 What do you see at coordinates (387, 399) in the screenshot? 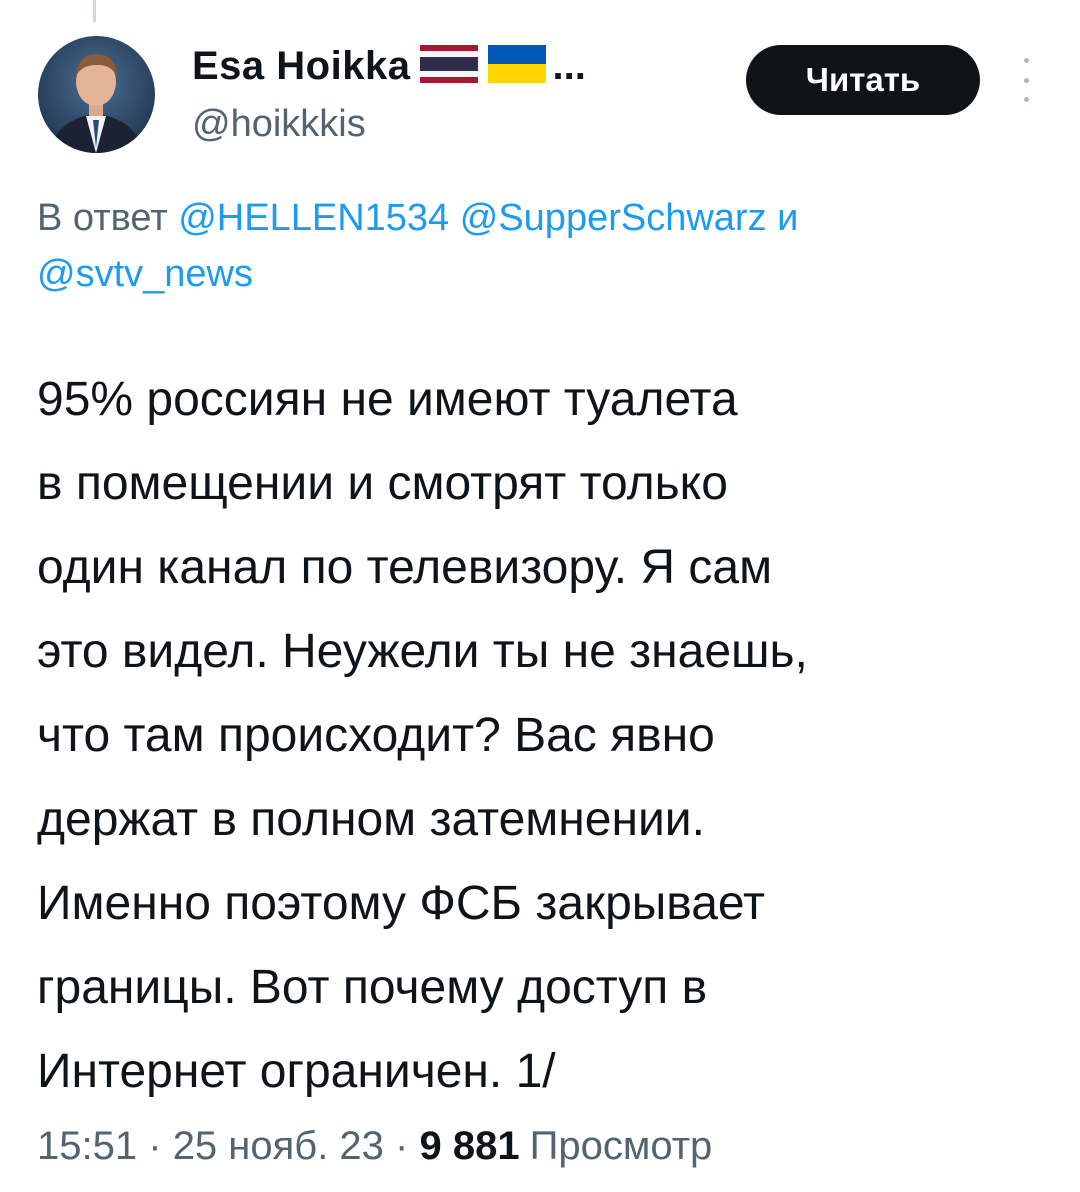
I see `tweet-line: 95% россиян не имеют туалета` at bounding box center [387, 399].